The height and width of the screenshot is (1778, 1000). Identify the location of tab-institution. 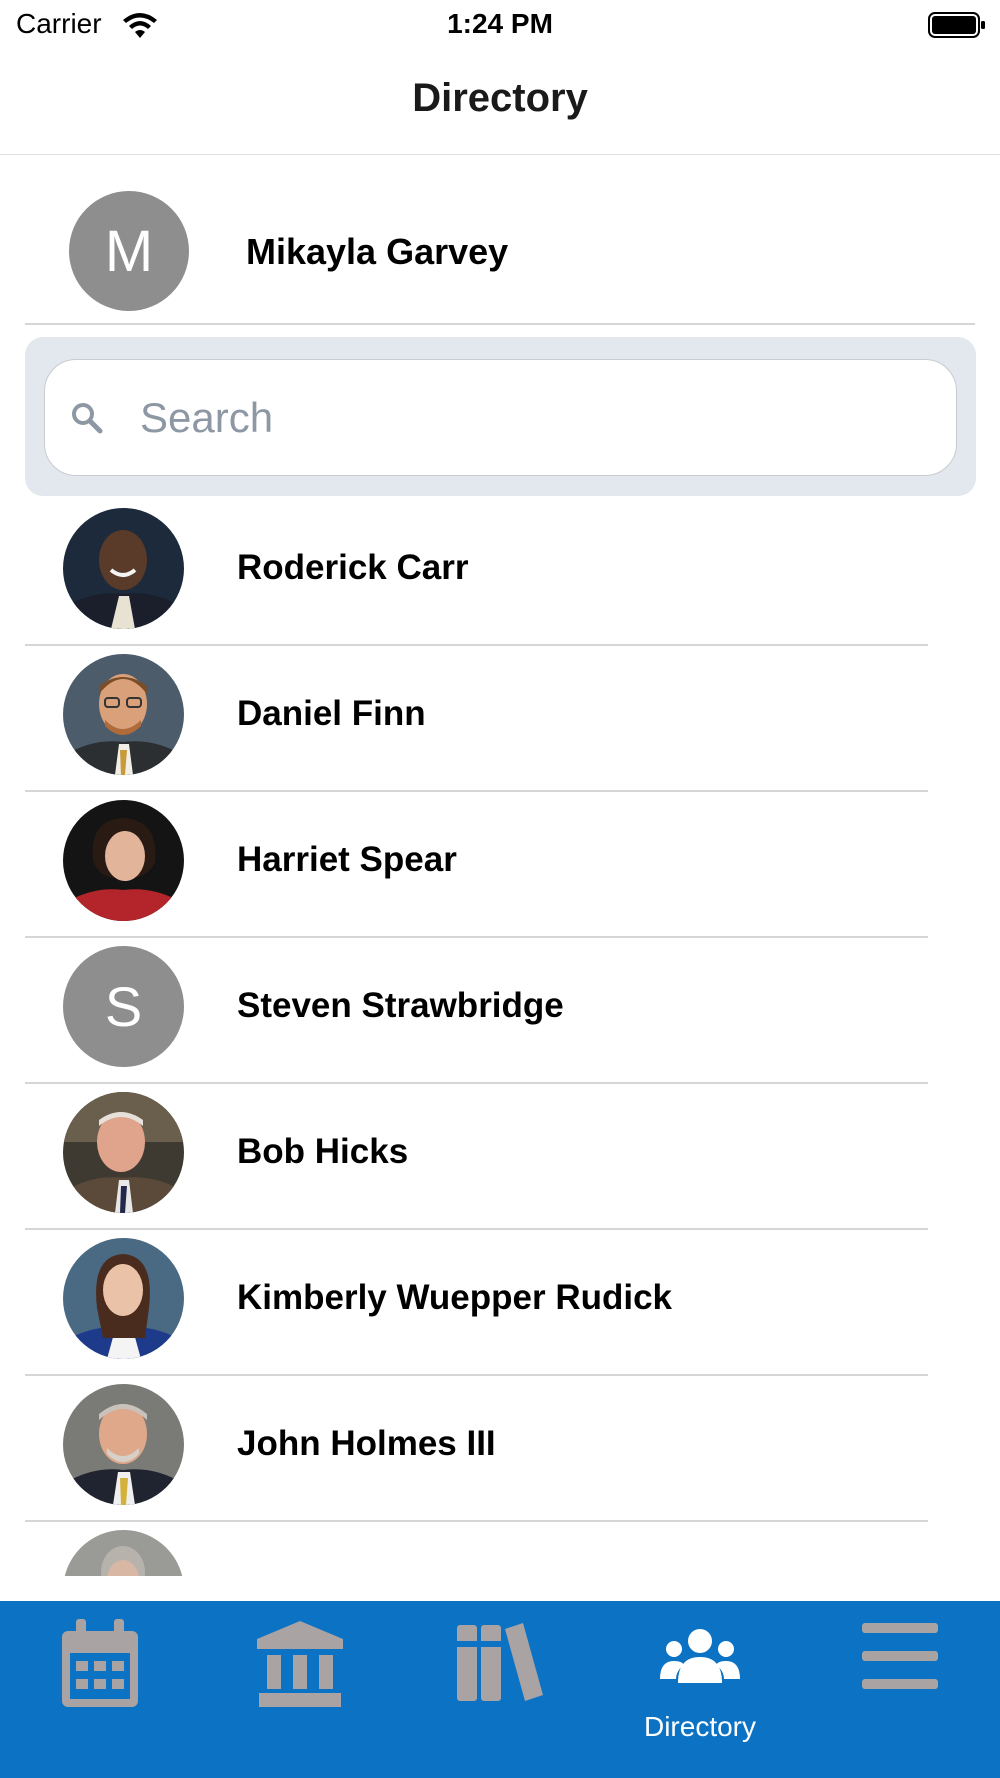
(300, 1689).